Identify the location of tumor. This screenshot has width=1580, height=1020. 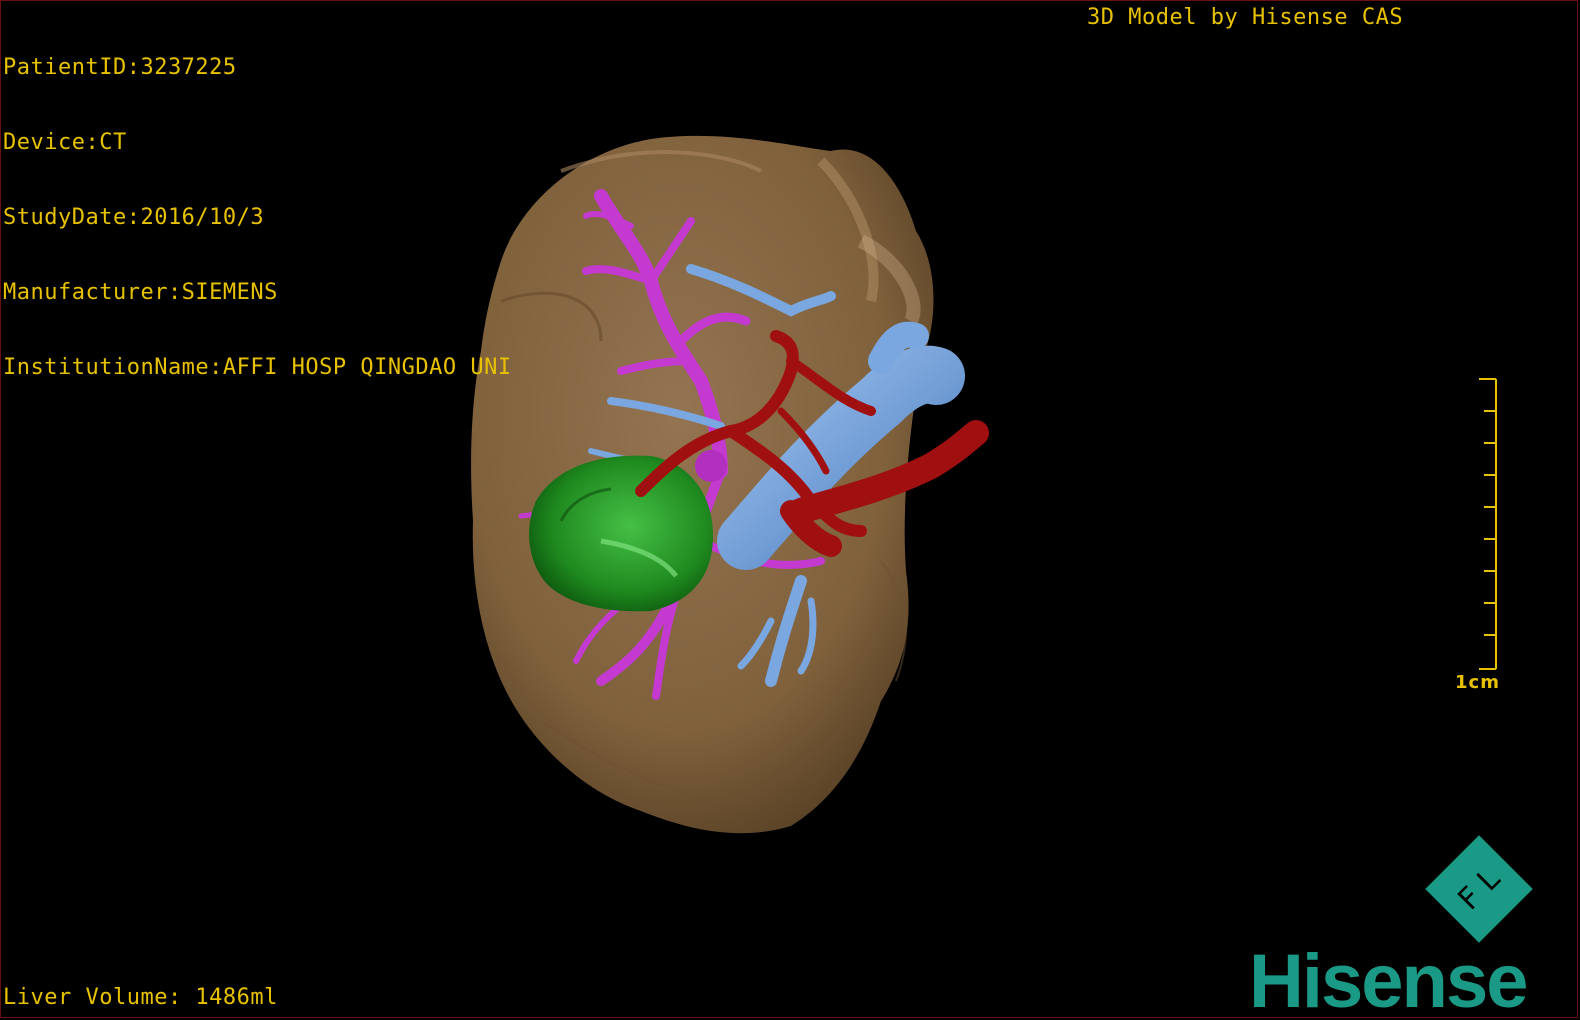
(621, 533).